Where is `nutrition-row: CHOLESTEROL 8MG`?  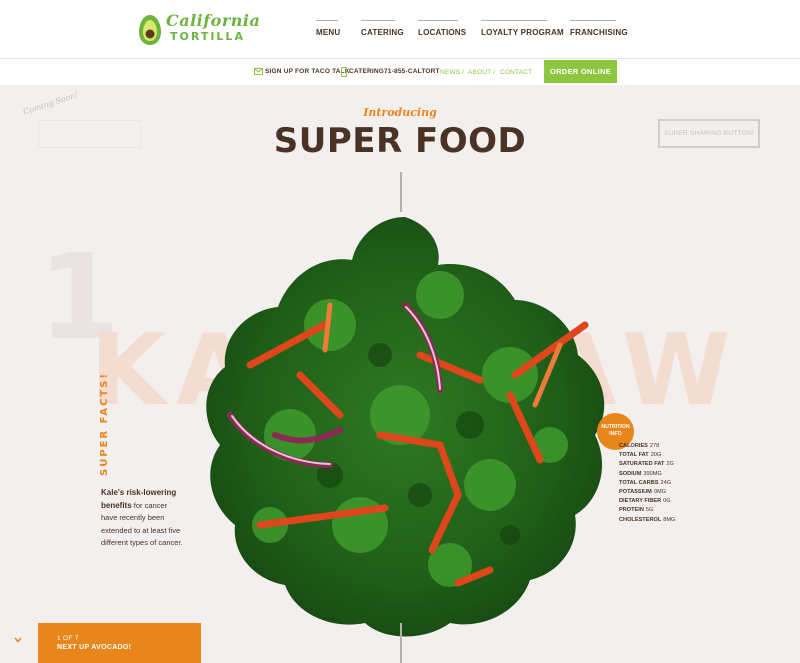 nutrition-row: CHOLESTEROL 8MG is located at coordinates (647, 520).